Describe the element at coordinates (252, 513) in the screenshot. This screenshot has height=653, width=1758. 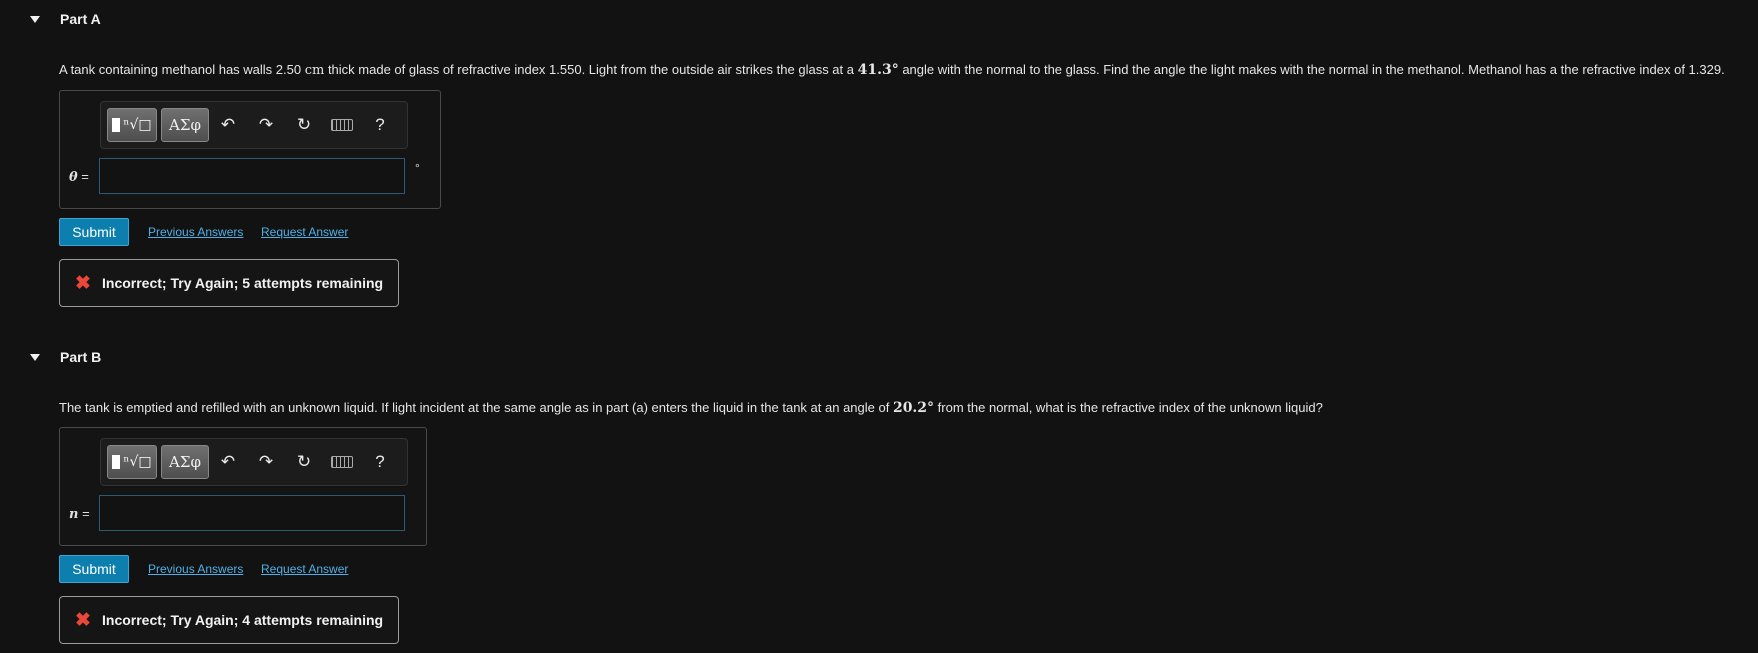
I see `part-b-answer-input` at that location.